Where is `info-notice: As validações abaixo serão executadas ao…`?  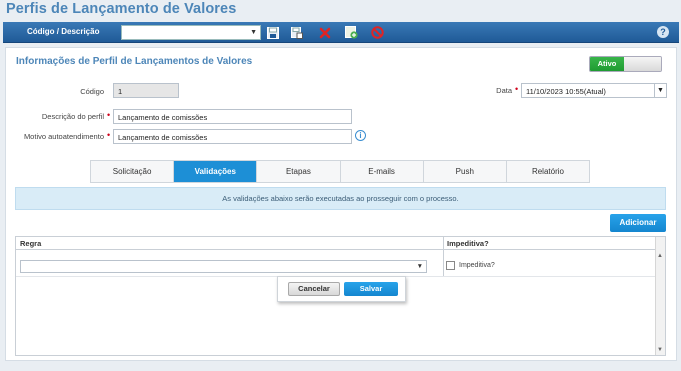
info-notice: As validações abaixo serão executadas ao… is located at coordinates (340, 198).